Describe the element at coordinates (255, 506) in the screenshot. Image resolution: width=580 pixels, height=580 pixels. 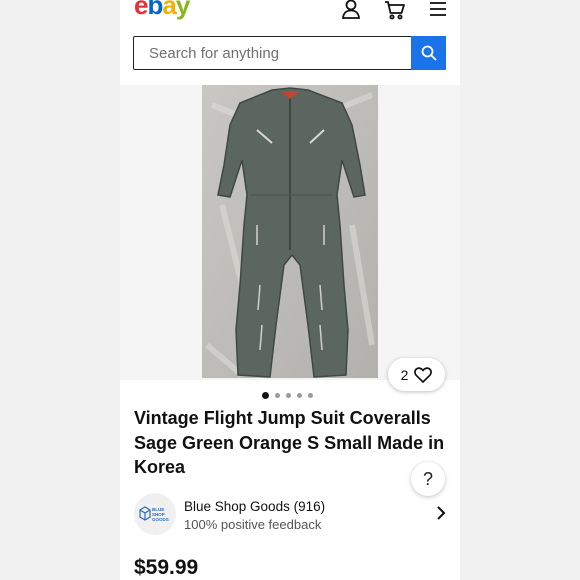
I see `seller-name: Blue Shop Goods (916)` at that location.